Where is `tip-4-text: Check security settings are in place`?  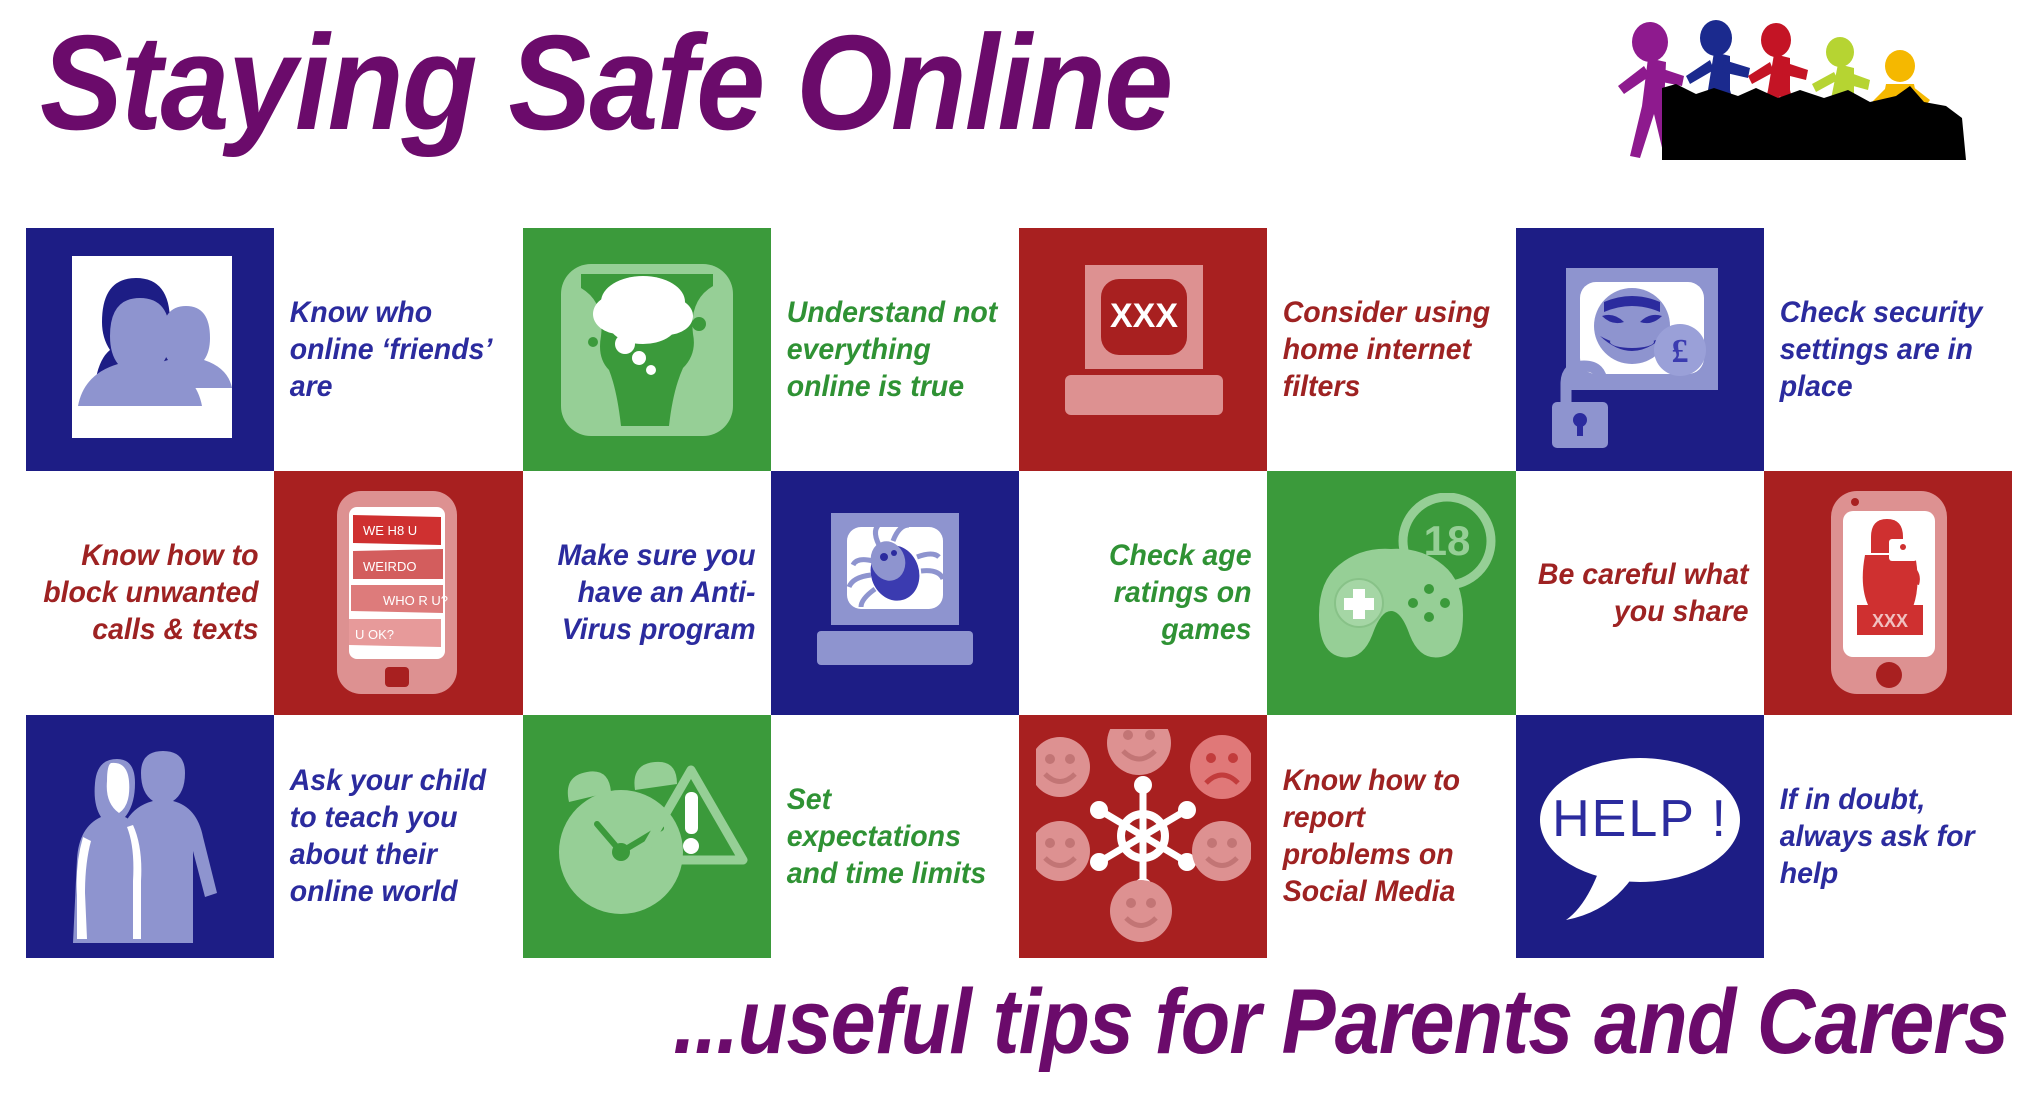 tip-4-text: Check security settings are in place is located at coordinates (1881, 350).